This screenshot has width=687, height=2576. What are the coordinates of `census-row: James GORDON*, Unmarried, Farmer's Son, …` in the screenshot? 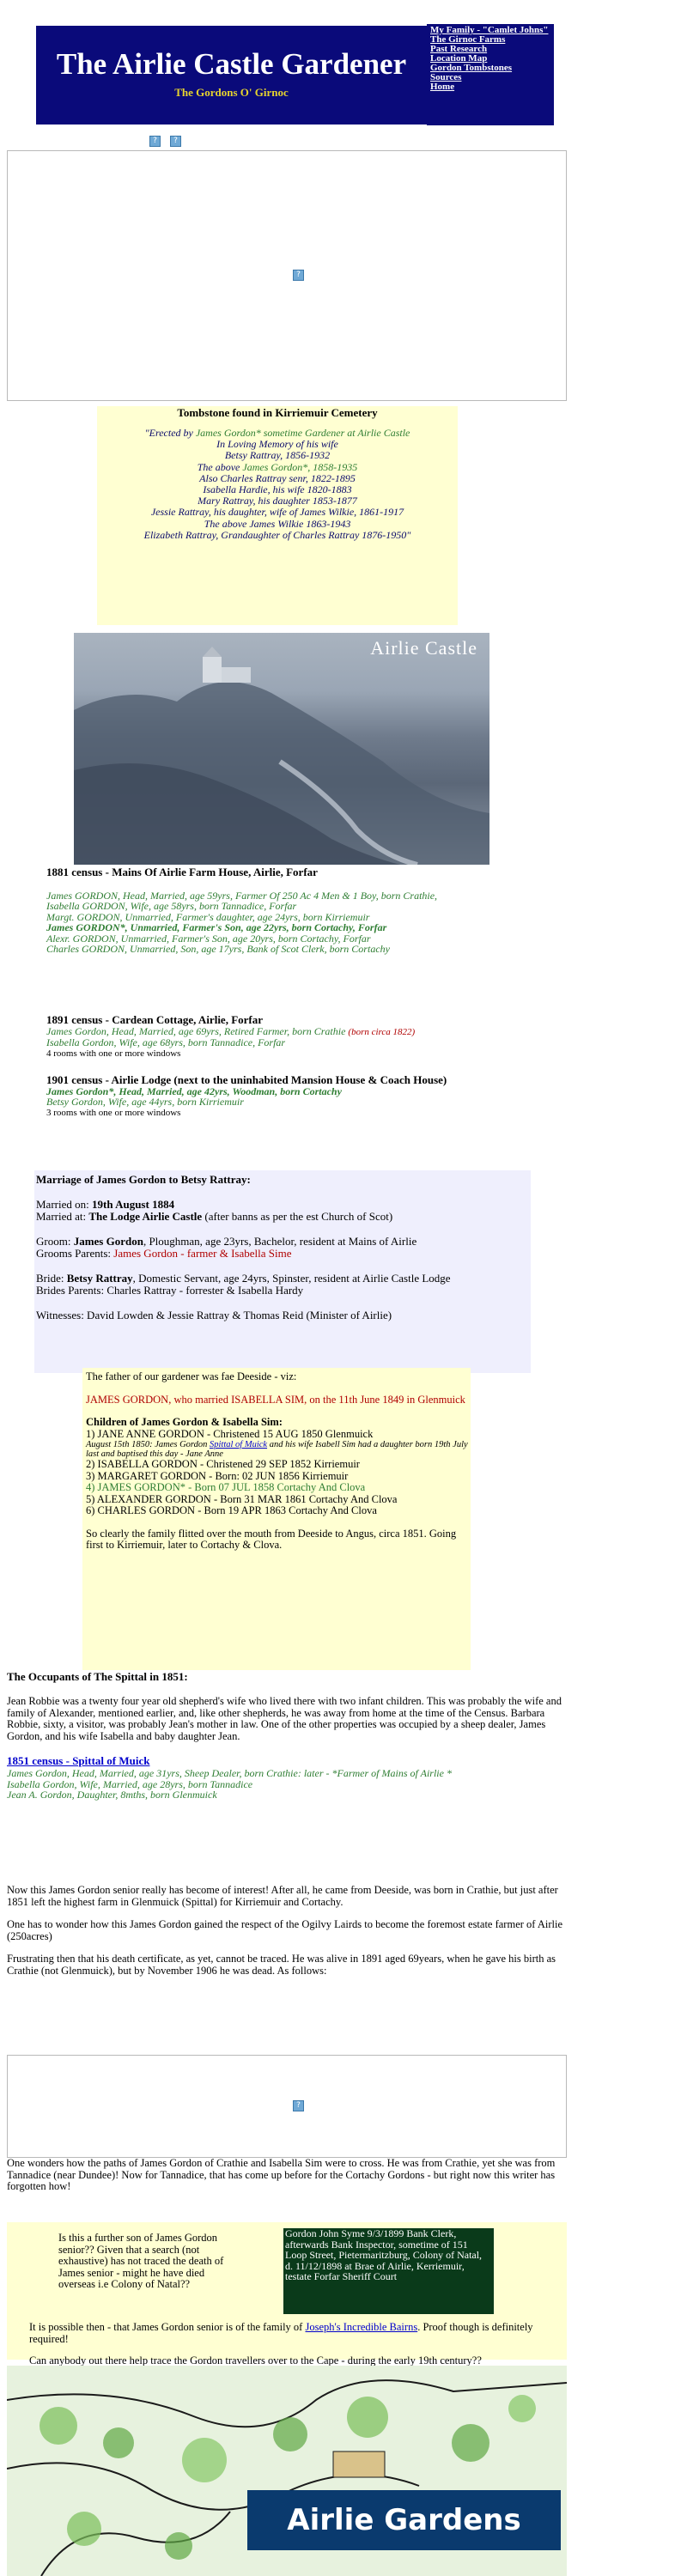 It's located at (216, 927).